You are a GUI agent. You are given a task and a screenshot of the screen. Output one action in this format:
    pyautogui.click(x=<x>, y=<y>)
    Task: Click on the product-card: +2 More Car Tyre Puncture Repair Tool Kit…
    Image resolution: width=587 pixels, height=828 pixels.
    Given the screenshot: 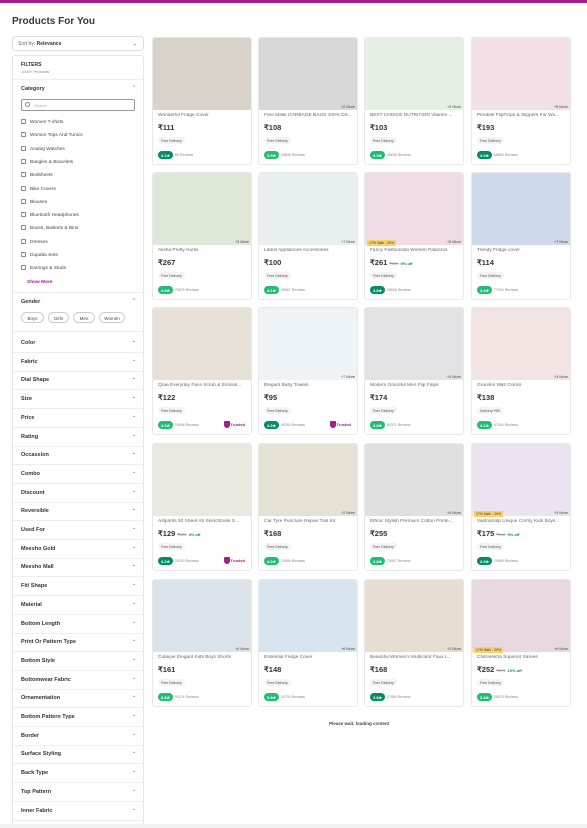 What is the action you would take?
    pyautogui.click(x=308, y=507)
    